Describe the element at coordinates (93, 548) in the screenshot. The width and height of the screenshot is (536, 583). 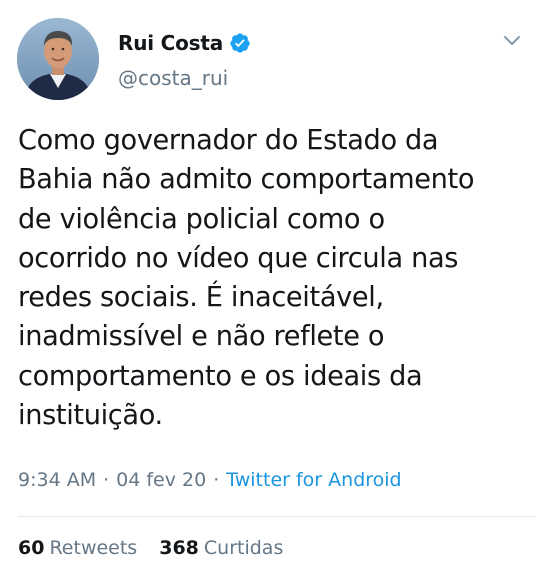
I see `retweets-label: Retweets` at that location.